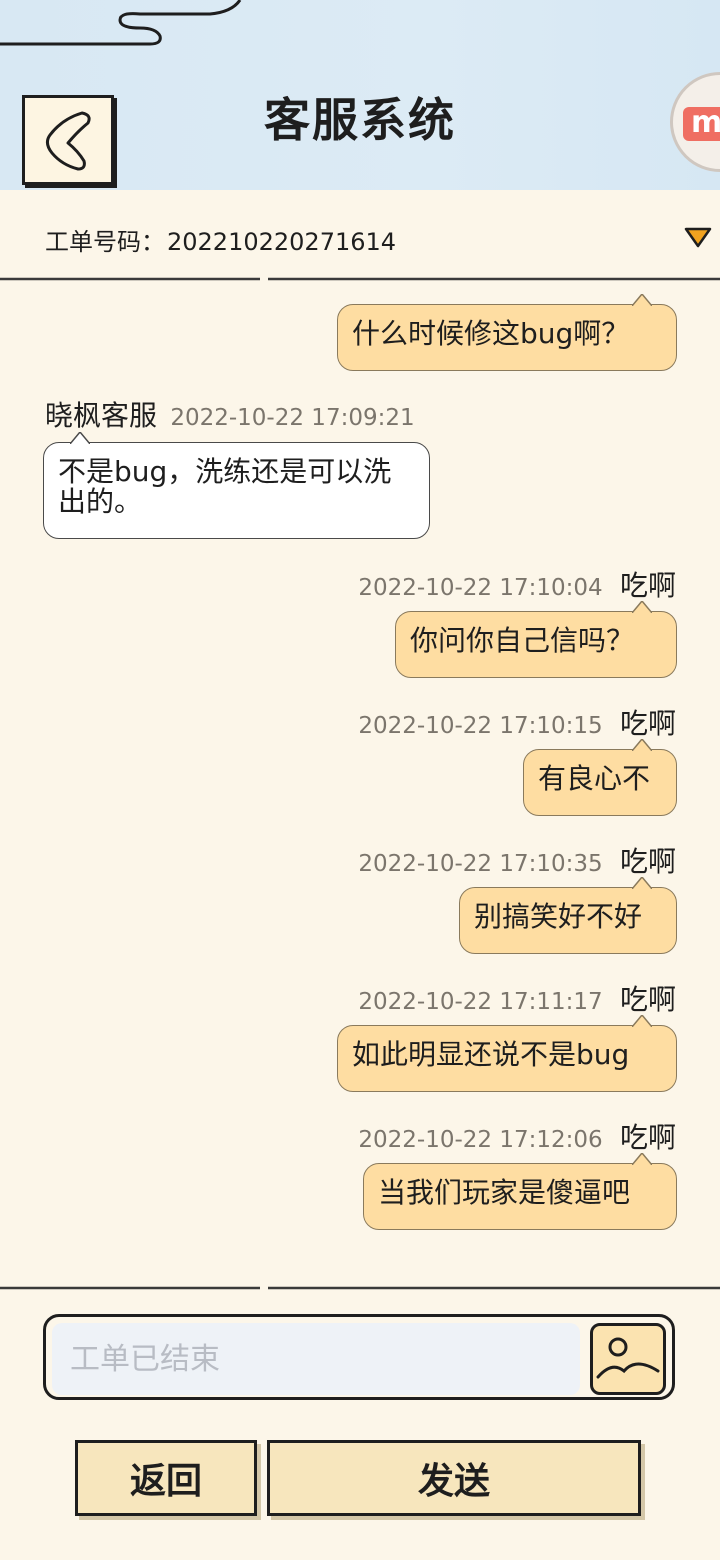 The image size is (720, 1560). I want to click on message-text: 有良心不, so click(594, 778).